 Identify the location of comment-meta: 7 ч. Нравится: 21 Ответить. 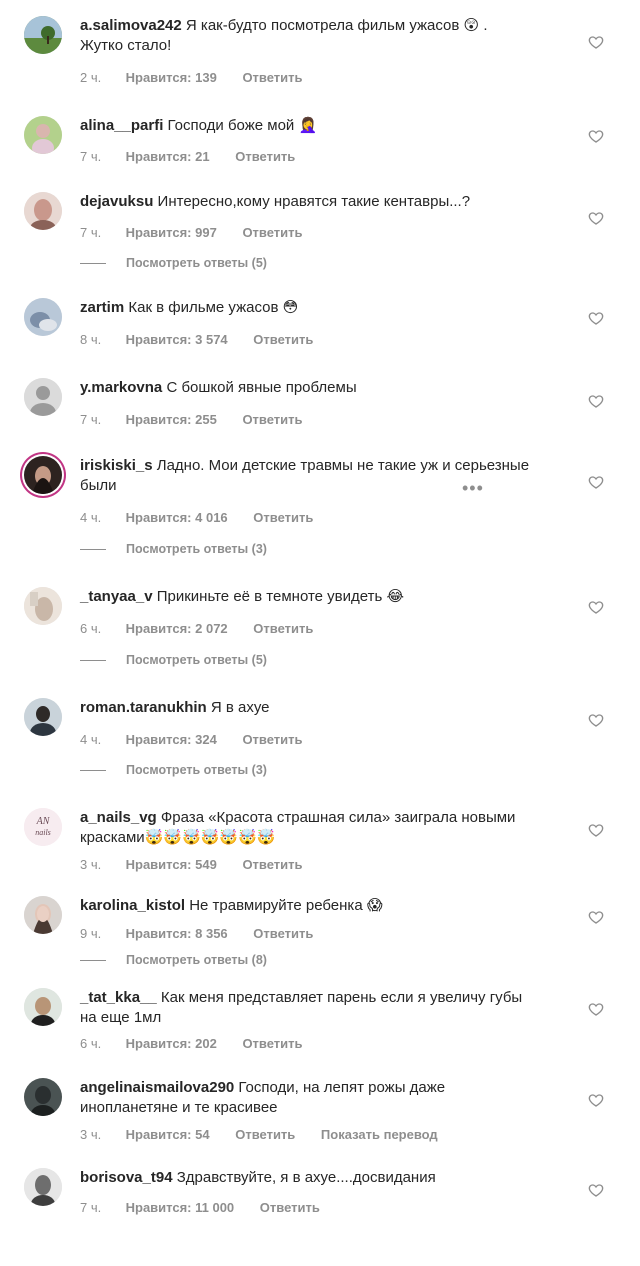
(198, 156).